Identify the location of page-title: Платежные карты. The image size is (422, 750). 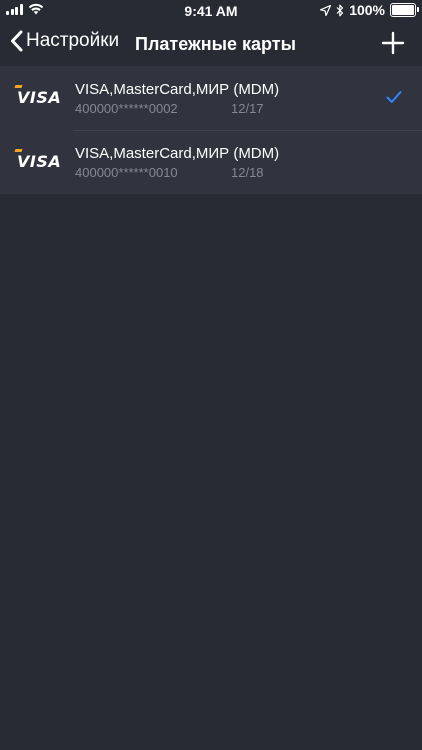
(215, 44).